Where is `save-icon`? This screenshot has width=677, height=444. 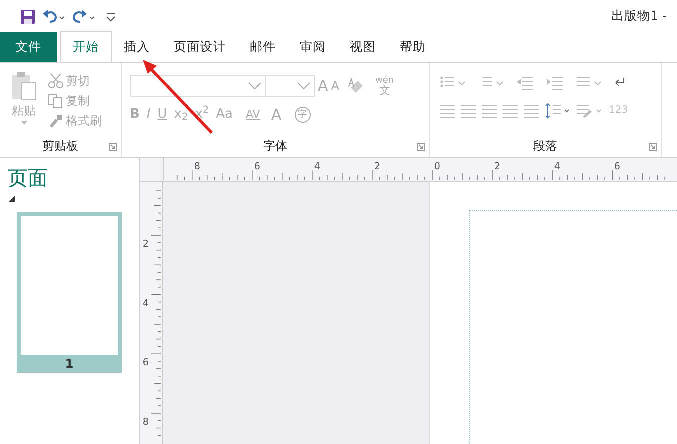
save-icon is located at coordinates (28, 16).